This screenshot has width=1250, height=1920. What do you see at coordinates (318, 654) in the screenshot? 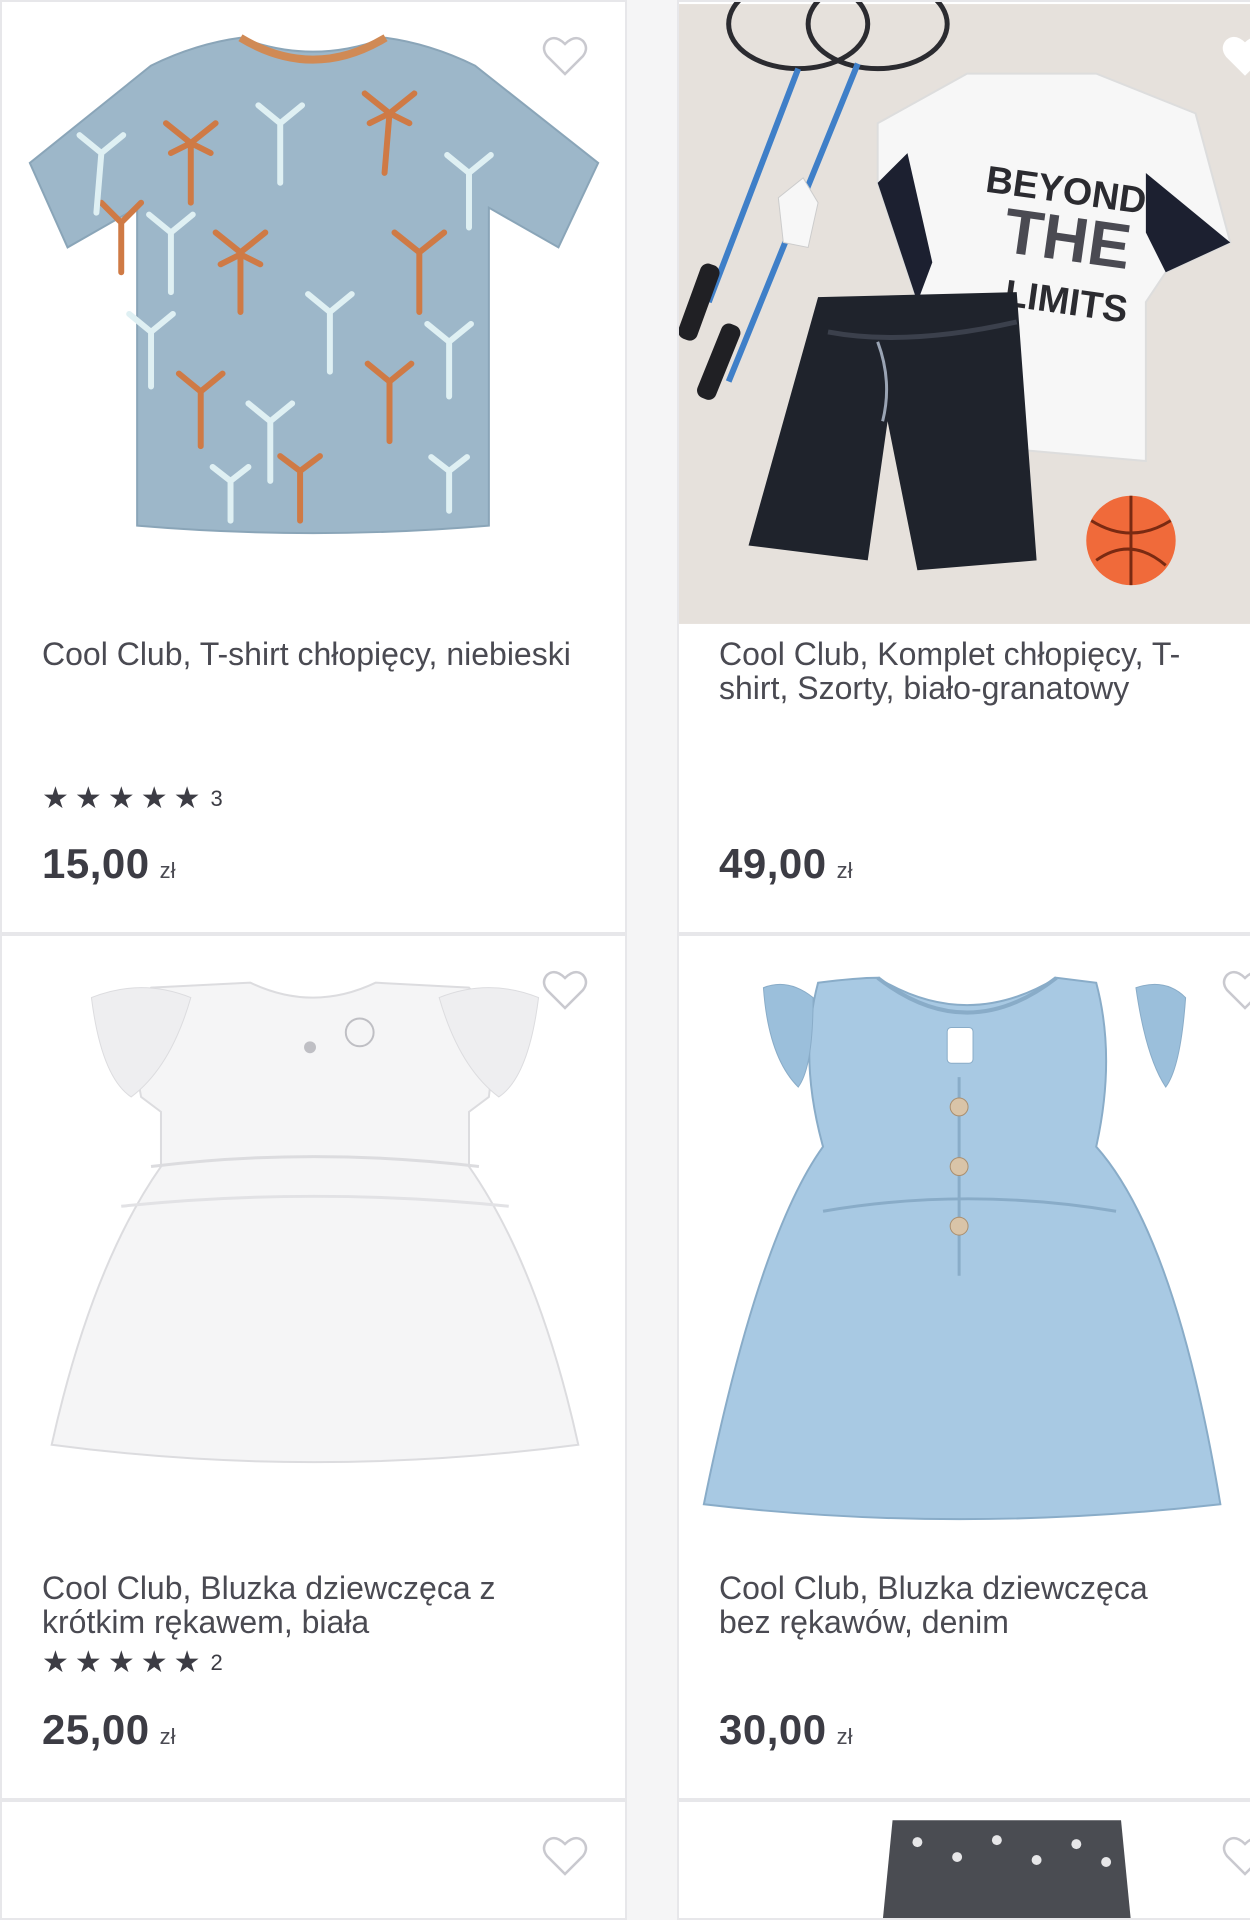
I see `product-title: Cool Club, T-shirt chłopięcy, niebieski` at bounding box center [318, 654].